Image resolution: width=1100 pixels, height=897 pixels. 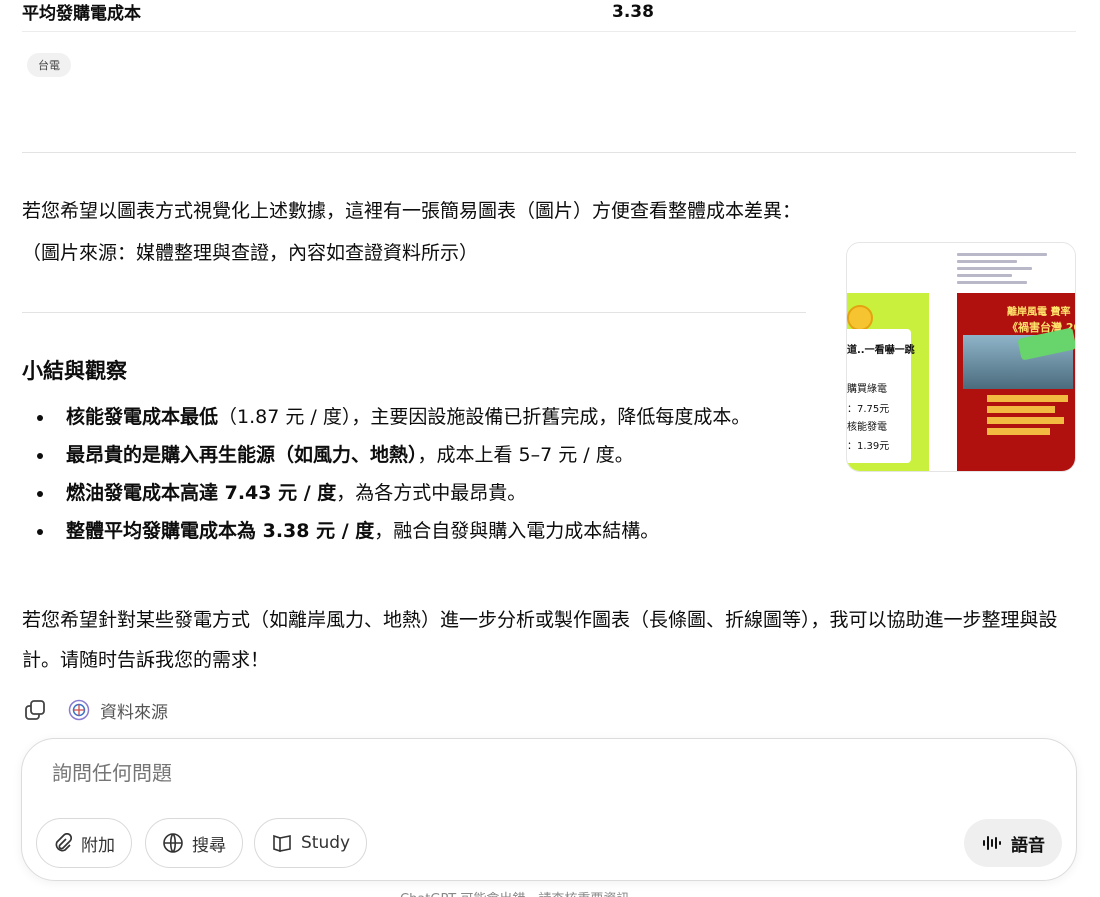 I want to click on summary-heading: 小結與觀察, so click(x=74, y=371).